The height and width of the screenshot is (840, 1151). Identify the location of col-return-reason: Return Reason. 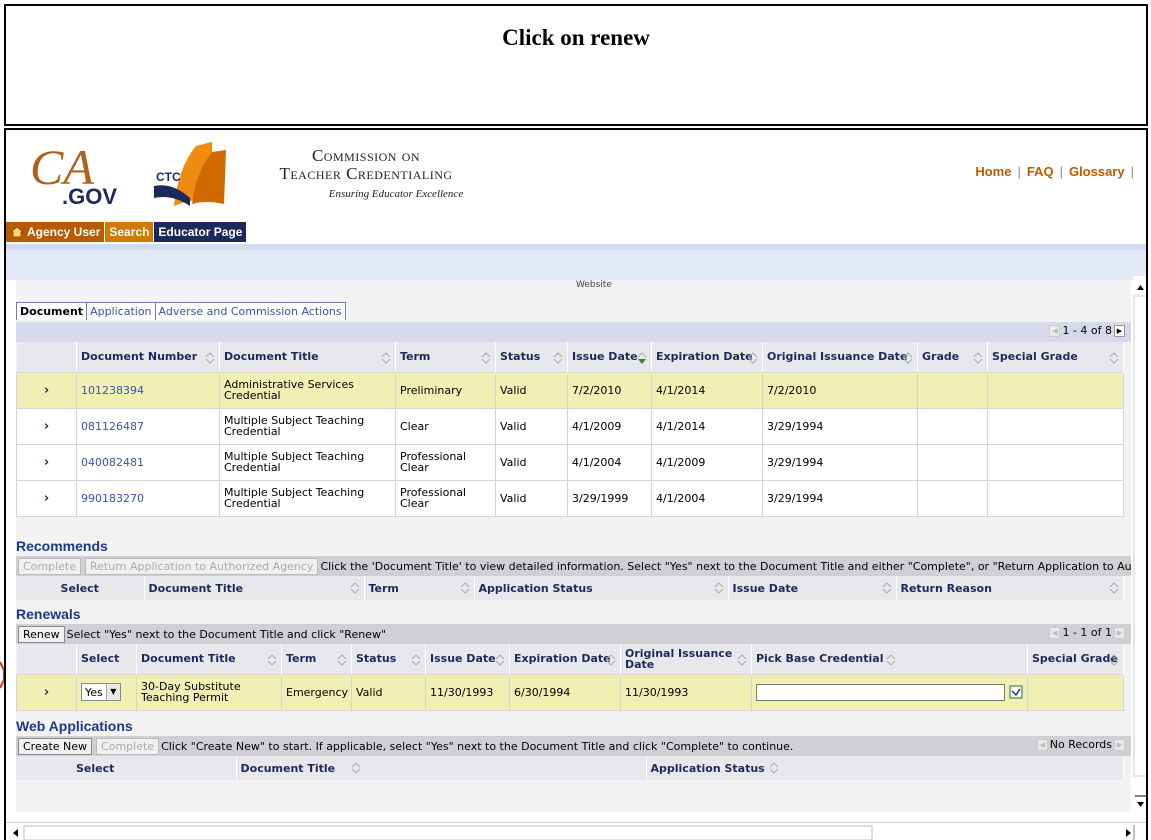
(1010, 588).